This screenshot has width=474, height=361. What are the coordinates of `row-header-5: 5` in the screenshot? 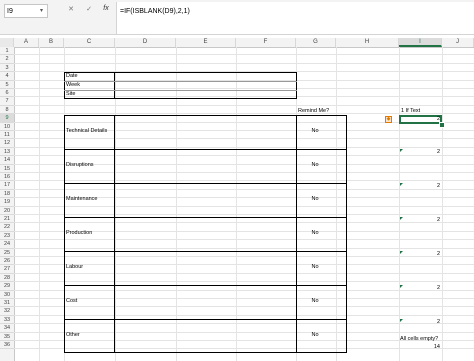 It's located at (7, 84).